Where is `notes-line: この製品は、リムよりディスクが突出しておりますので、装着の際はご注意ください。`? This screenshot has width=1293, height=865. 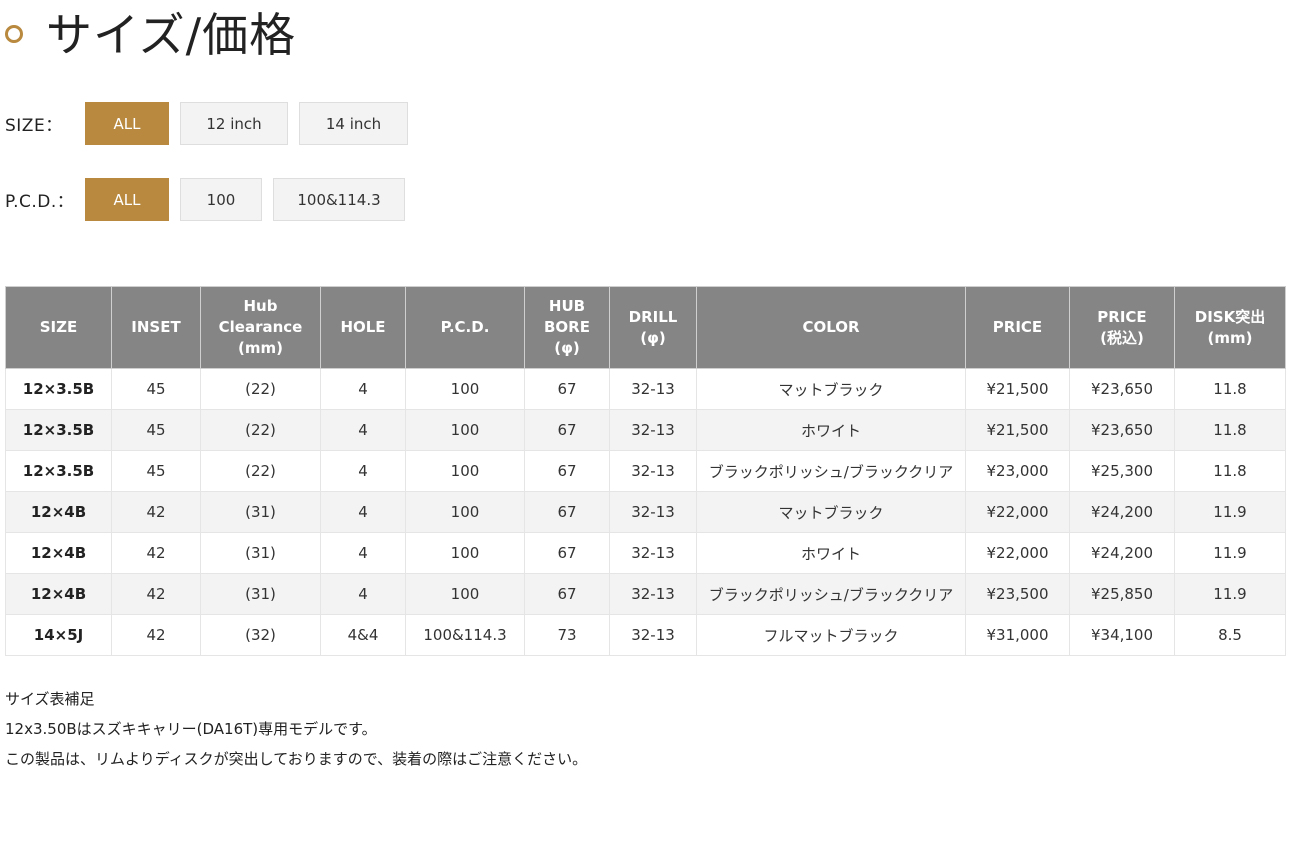 notes-line: この製品は、リムよりディスクが突出しておりますので、装着の際はご注意ください。 is located at coordinates (296, 759).